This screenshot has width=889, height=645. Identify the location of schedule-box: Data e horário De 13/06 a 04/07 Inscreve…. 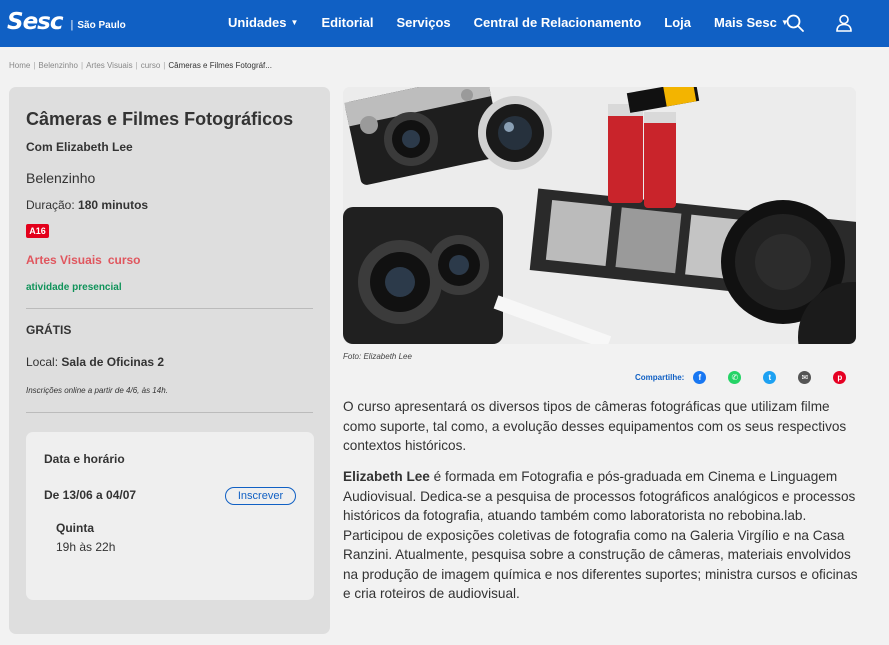
(170, 516).